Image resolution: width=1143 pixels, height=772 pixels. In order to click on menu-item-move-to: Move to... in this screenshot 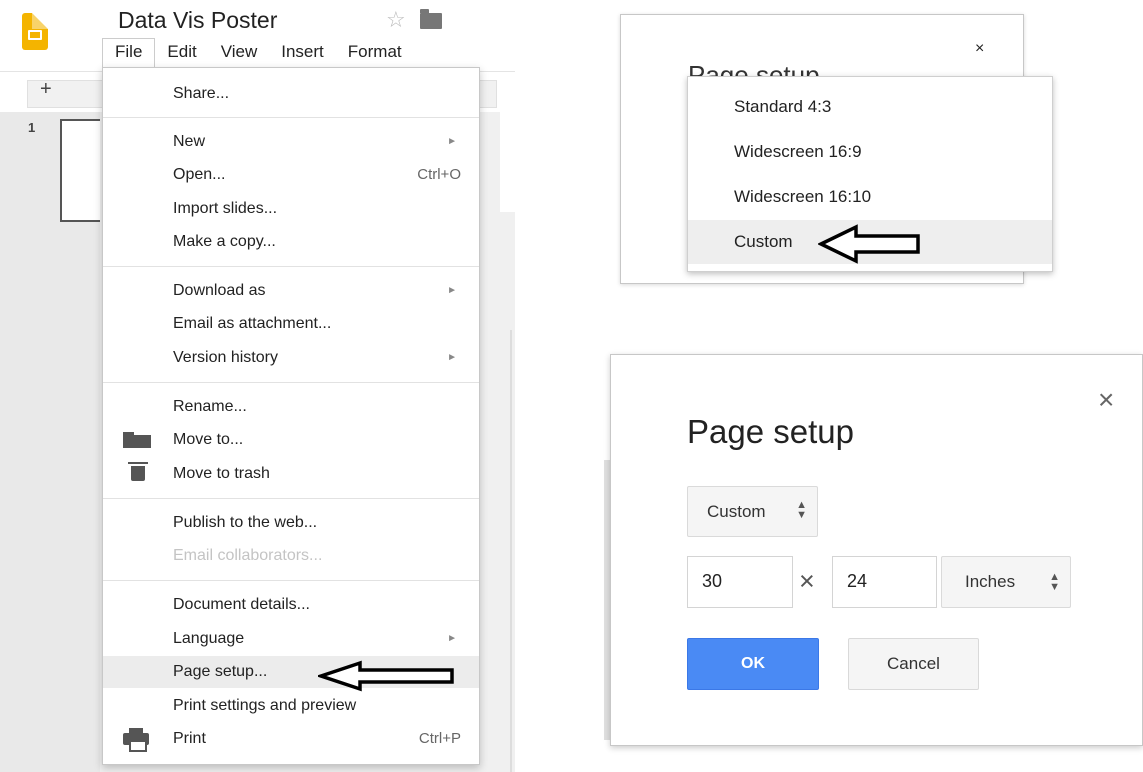, I will do `click(291, 440)`.